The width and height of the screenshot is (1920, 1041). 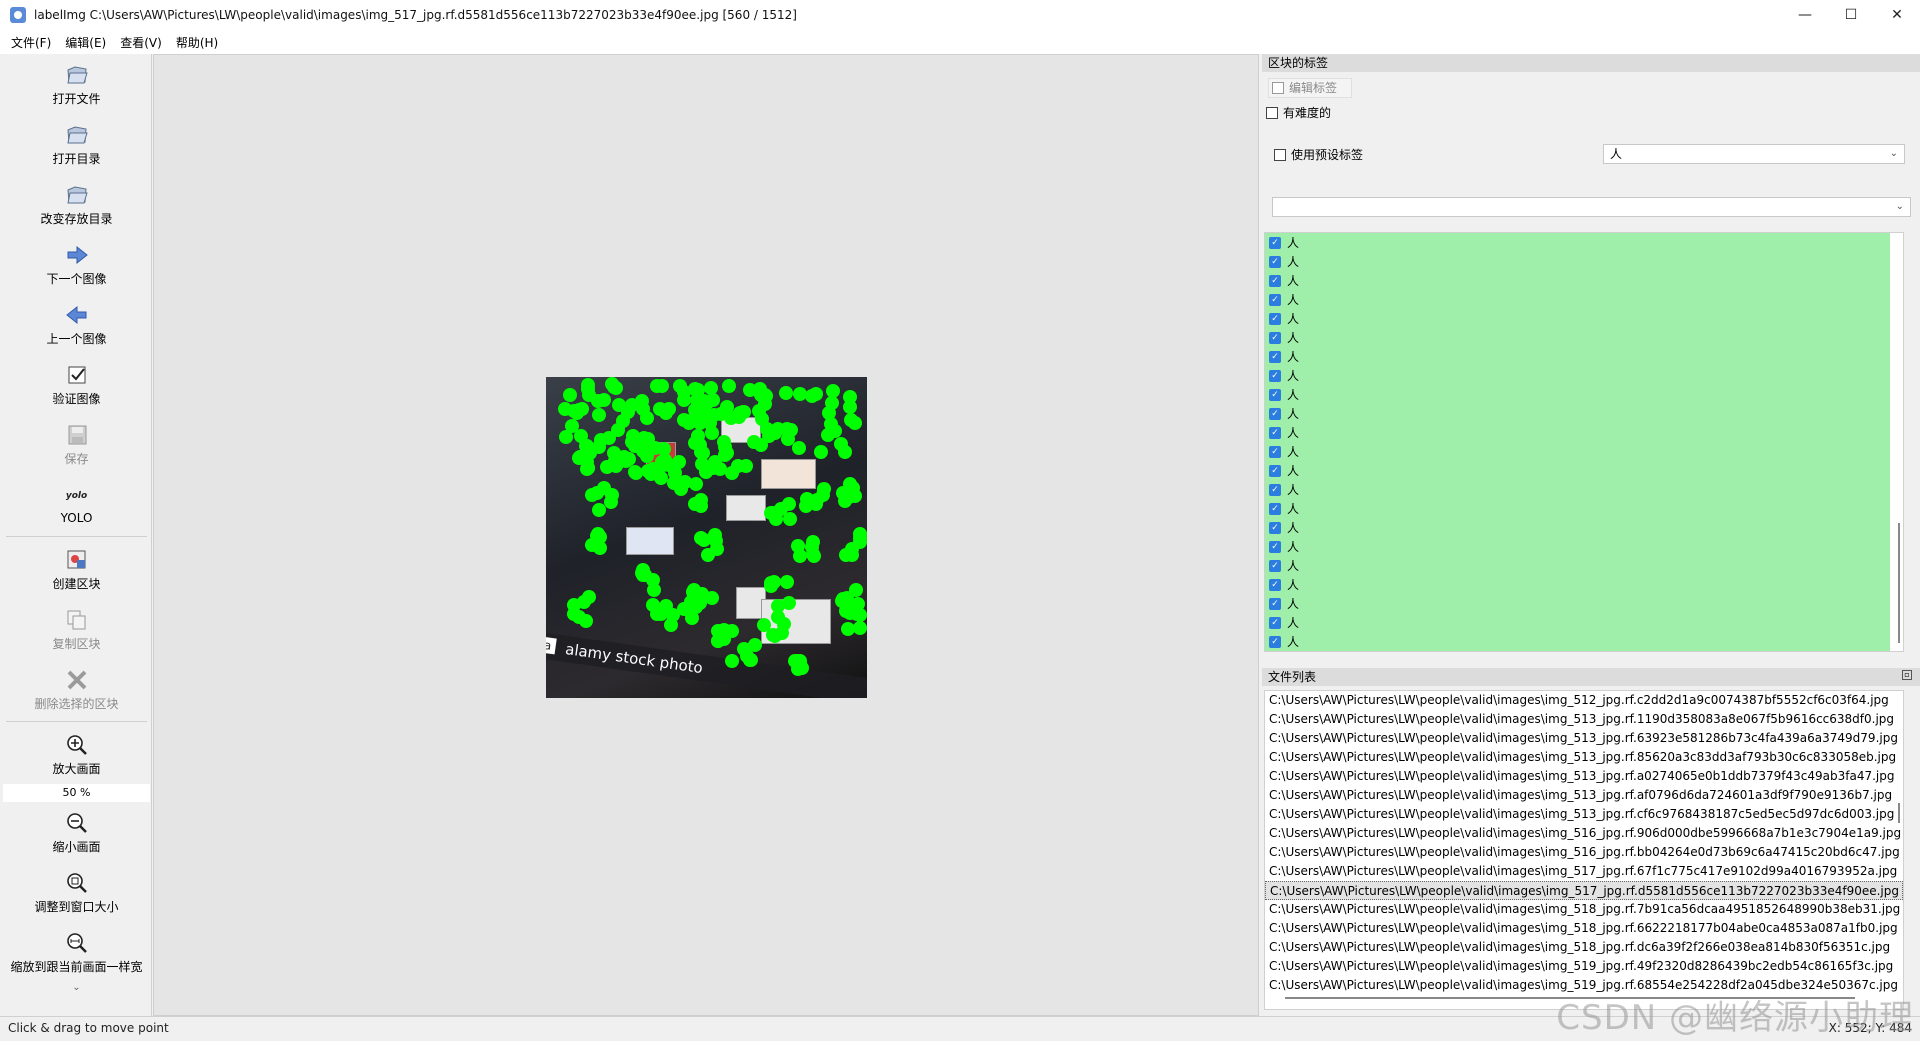 What do you see at coordinates (1310, 88) in the screenshot?
I see `edit-label-button: 编辑标签` at bounding box center [1310, 88].